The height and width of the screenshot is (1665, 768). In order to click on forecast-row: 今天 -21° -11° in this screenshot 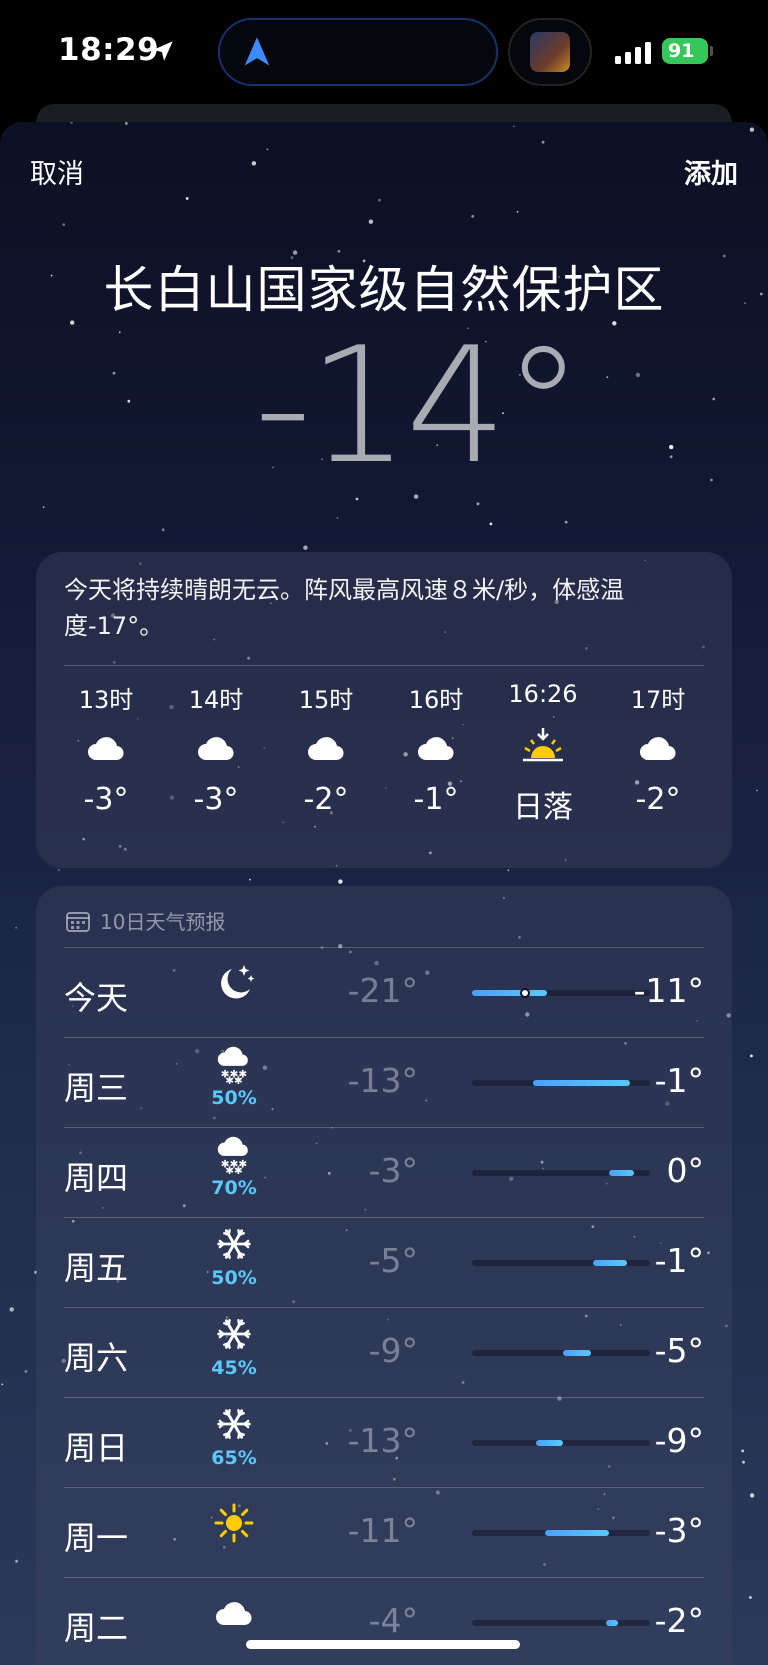, I will do `click(384, 992)`.